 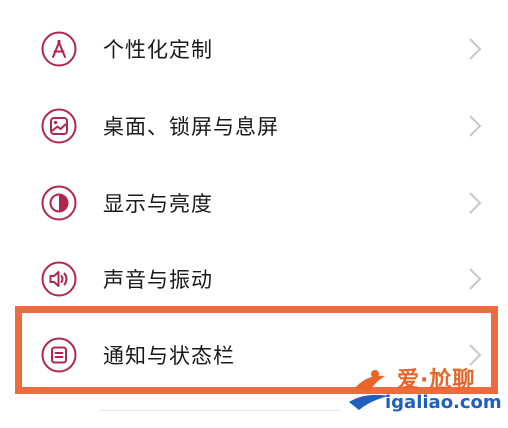 What do you see at coordinates (169, 356) in the screenshot?
I see `settings-item-label: 通知与状态栏` at bounding box center [169, 356].